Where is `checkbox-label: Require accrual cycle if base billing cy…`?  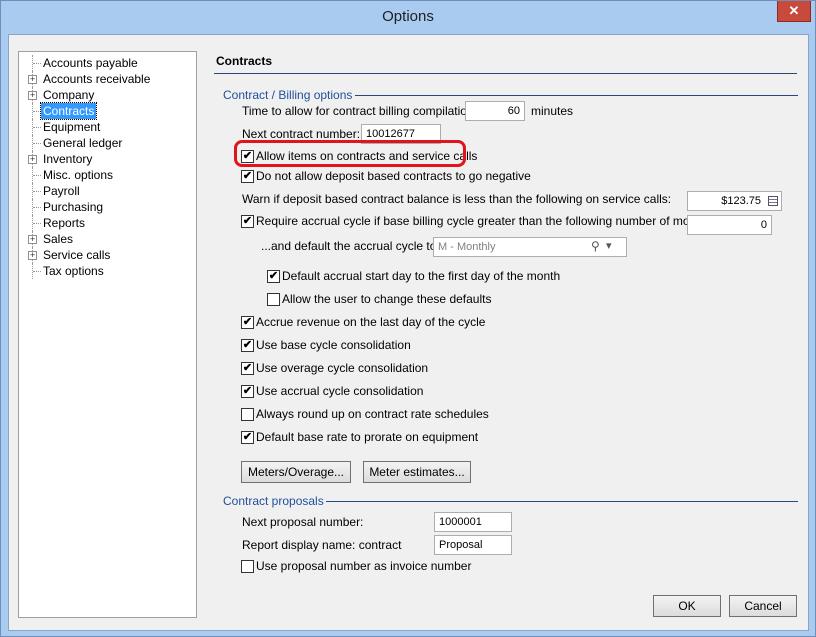 checkbox-label: Require accrual cycle if base billing cy… is located at coordinates (486, 221).